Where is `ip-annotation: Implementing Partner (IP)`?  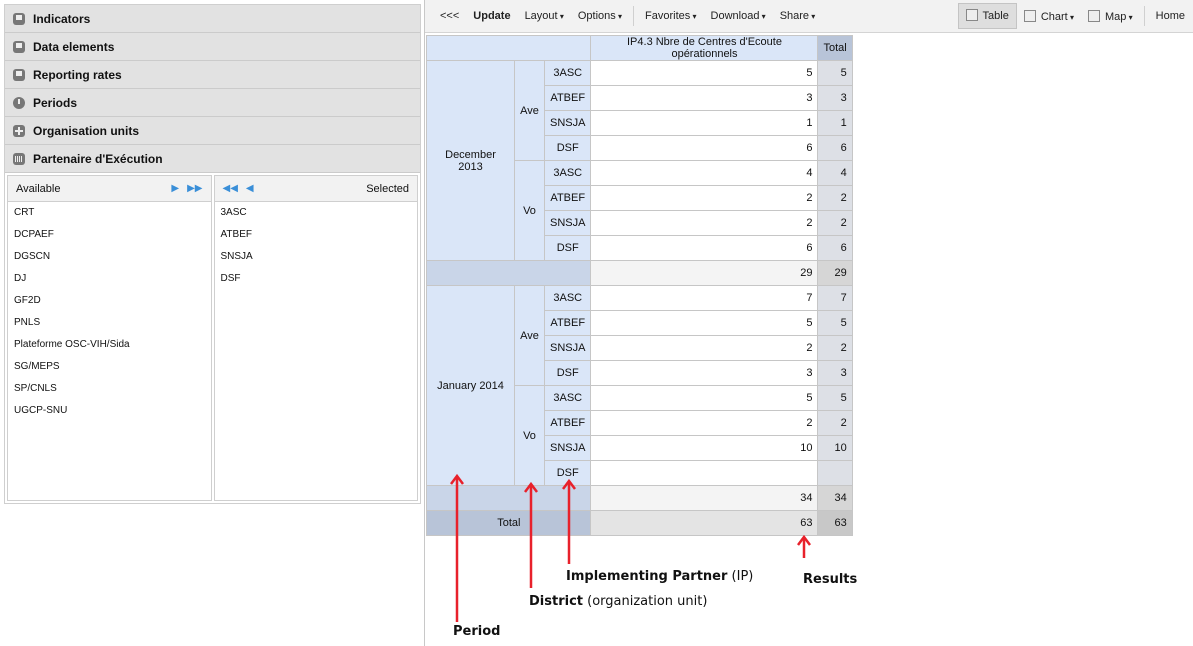
ip-annotation: Implementing Partner (IP) is located at coordinates (660, 576).